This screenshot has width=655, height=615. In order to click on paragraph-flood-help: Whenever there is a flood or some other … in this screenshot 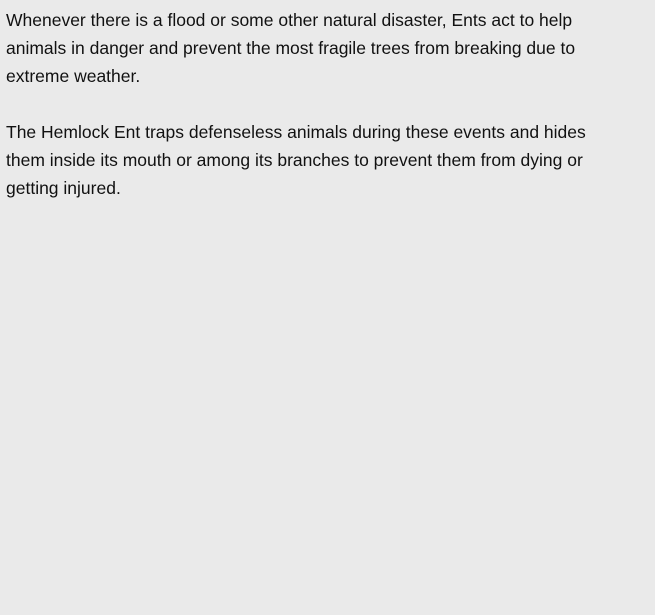, I will do `click(291, 48)`.